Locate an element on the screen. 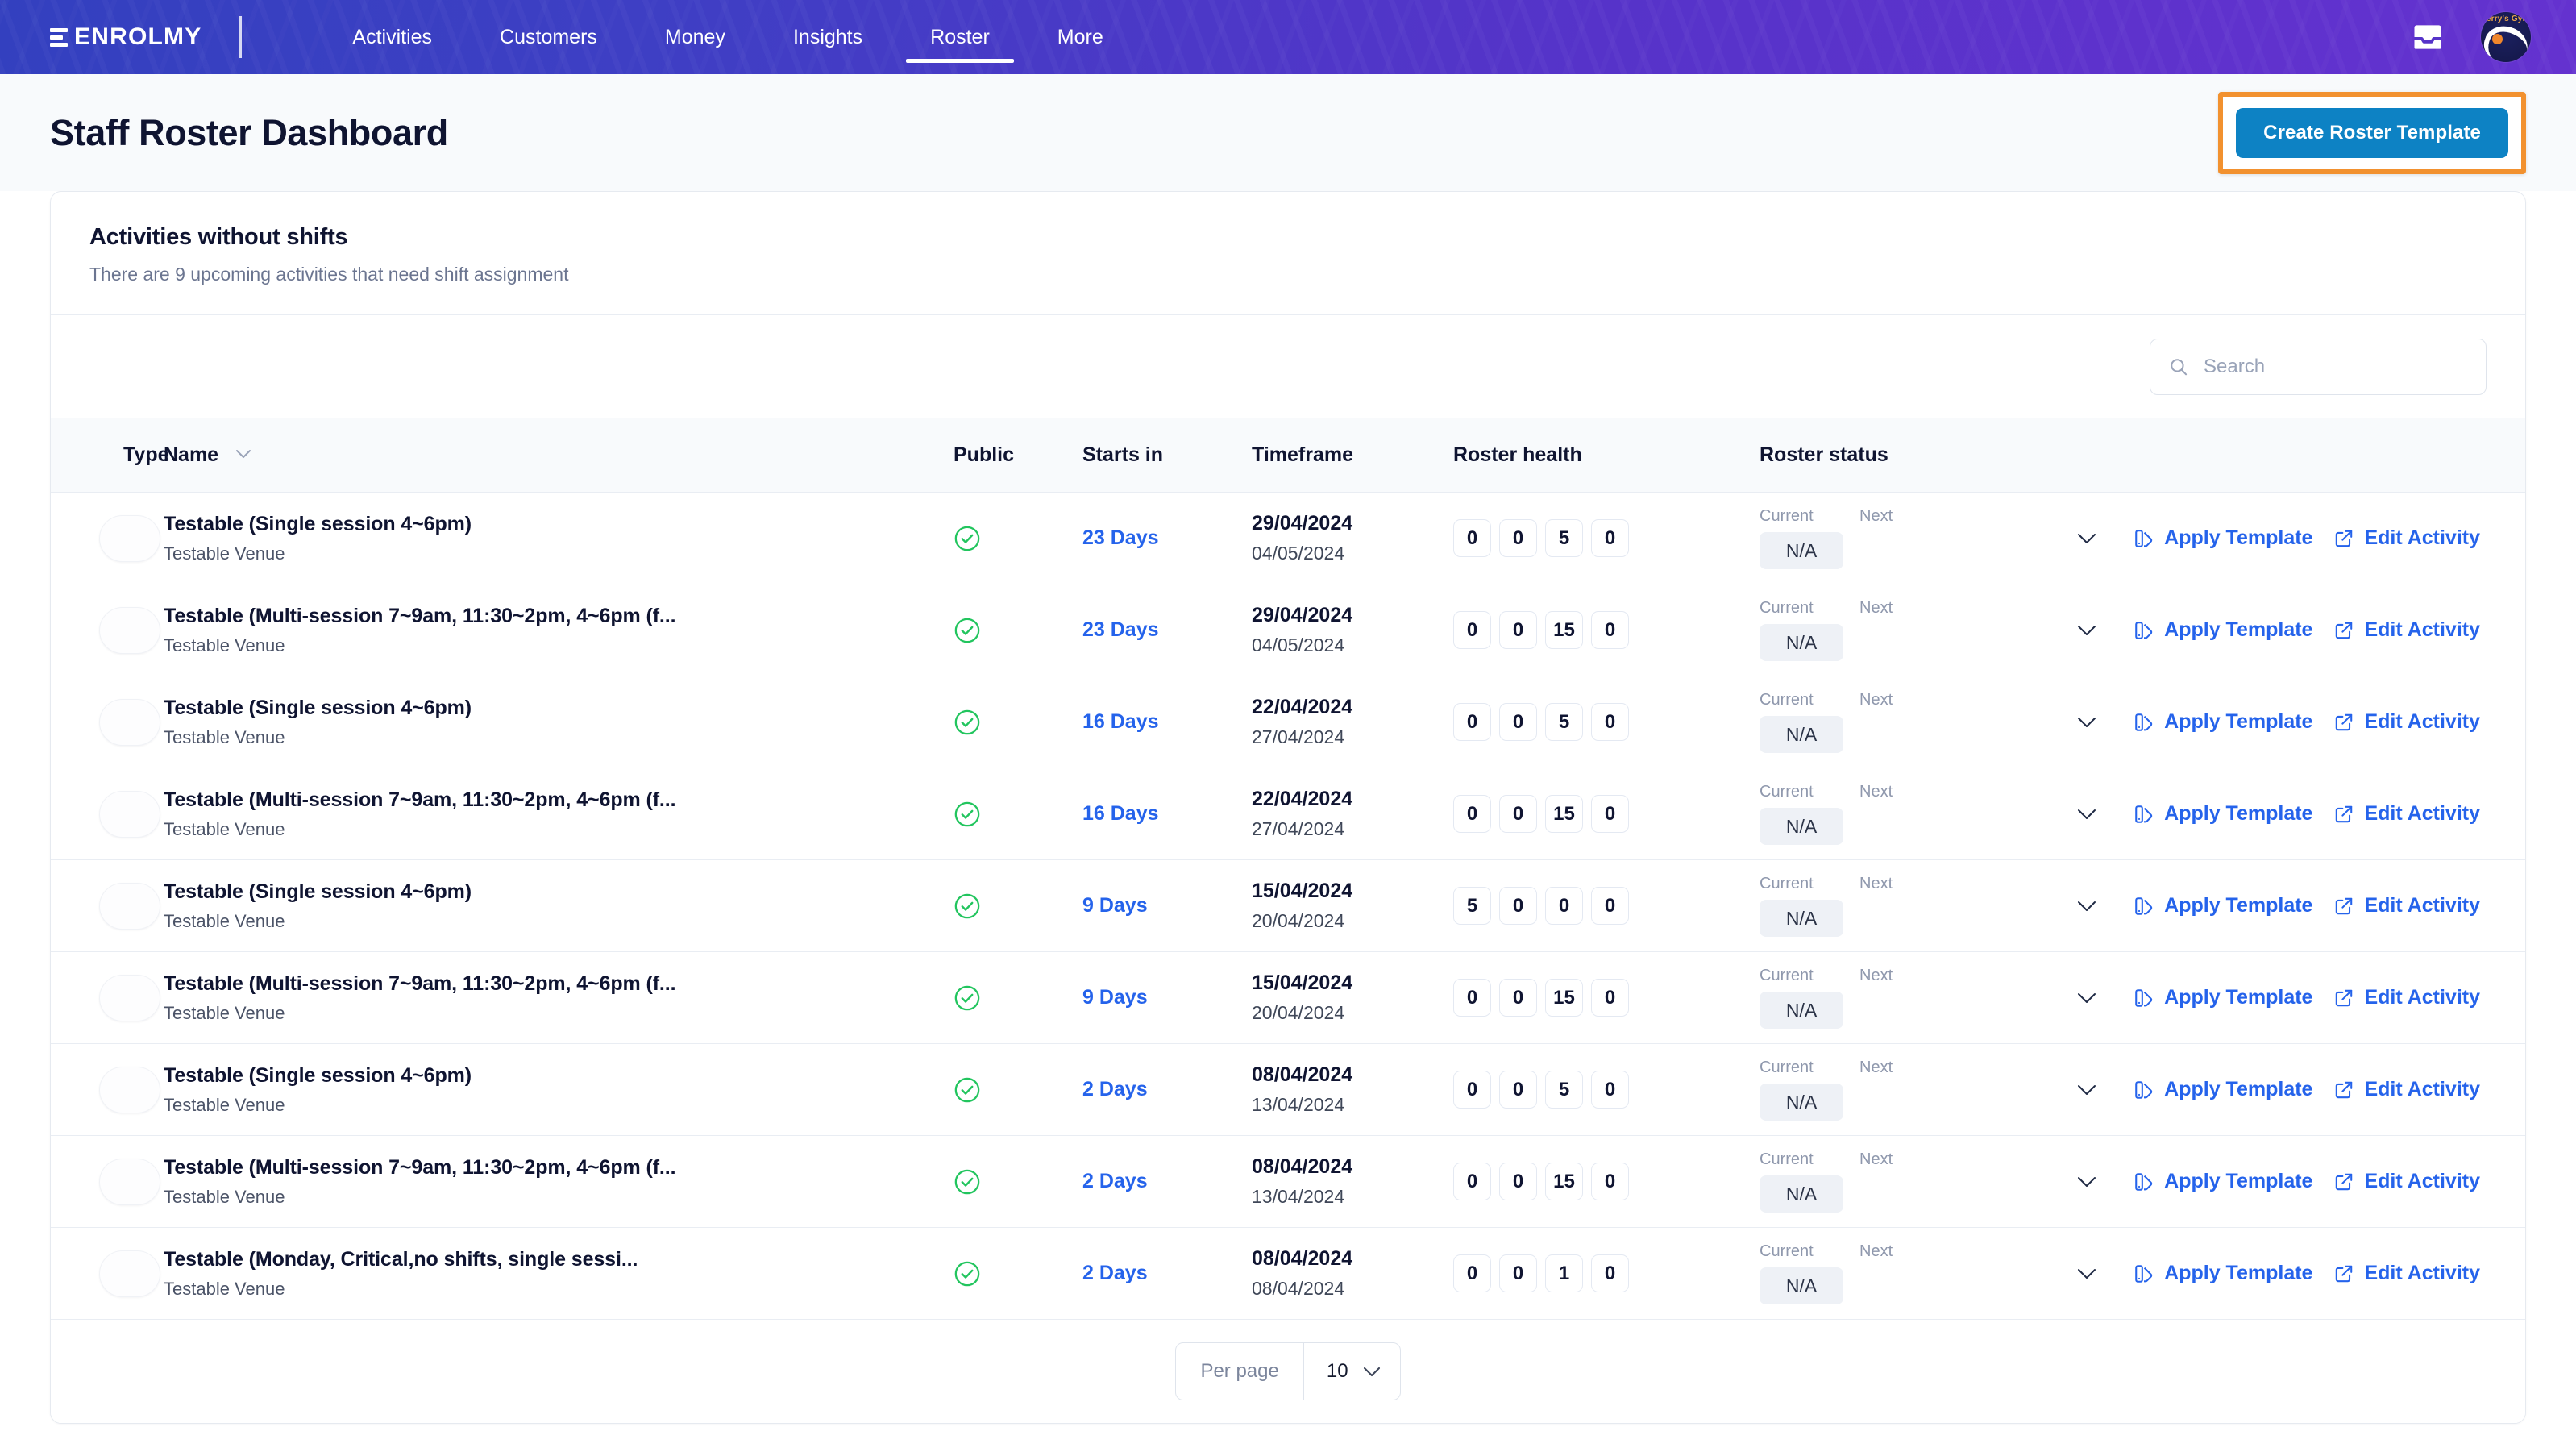 This screenshot has width=2576, height=1456. column-header-timeframe: Timeframe is located at coordinates (1352, 456).